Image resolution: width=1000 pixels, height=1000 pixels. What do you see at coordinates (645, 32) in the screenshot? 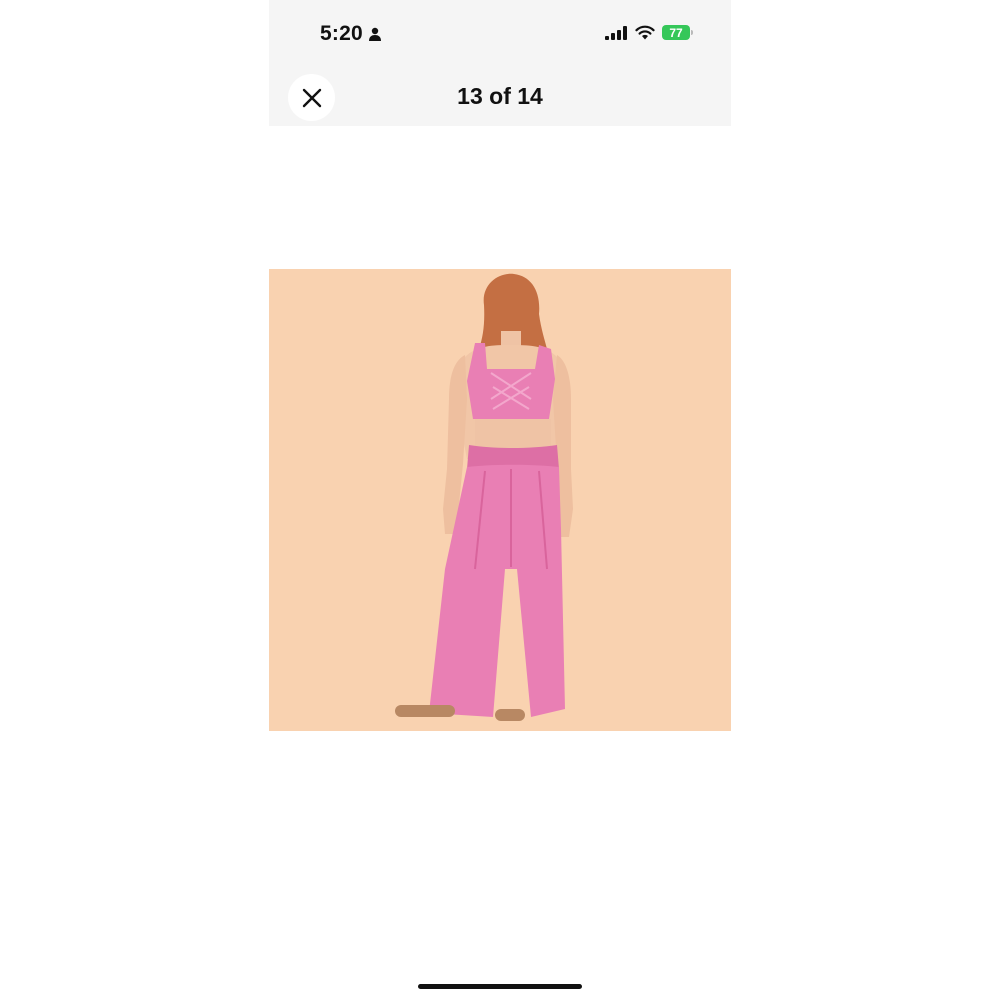
I see `wifi-icon` at bounding box center [645, 32].